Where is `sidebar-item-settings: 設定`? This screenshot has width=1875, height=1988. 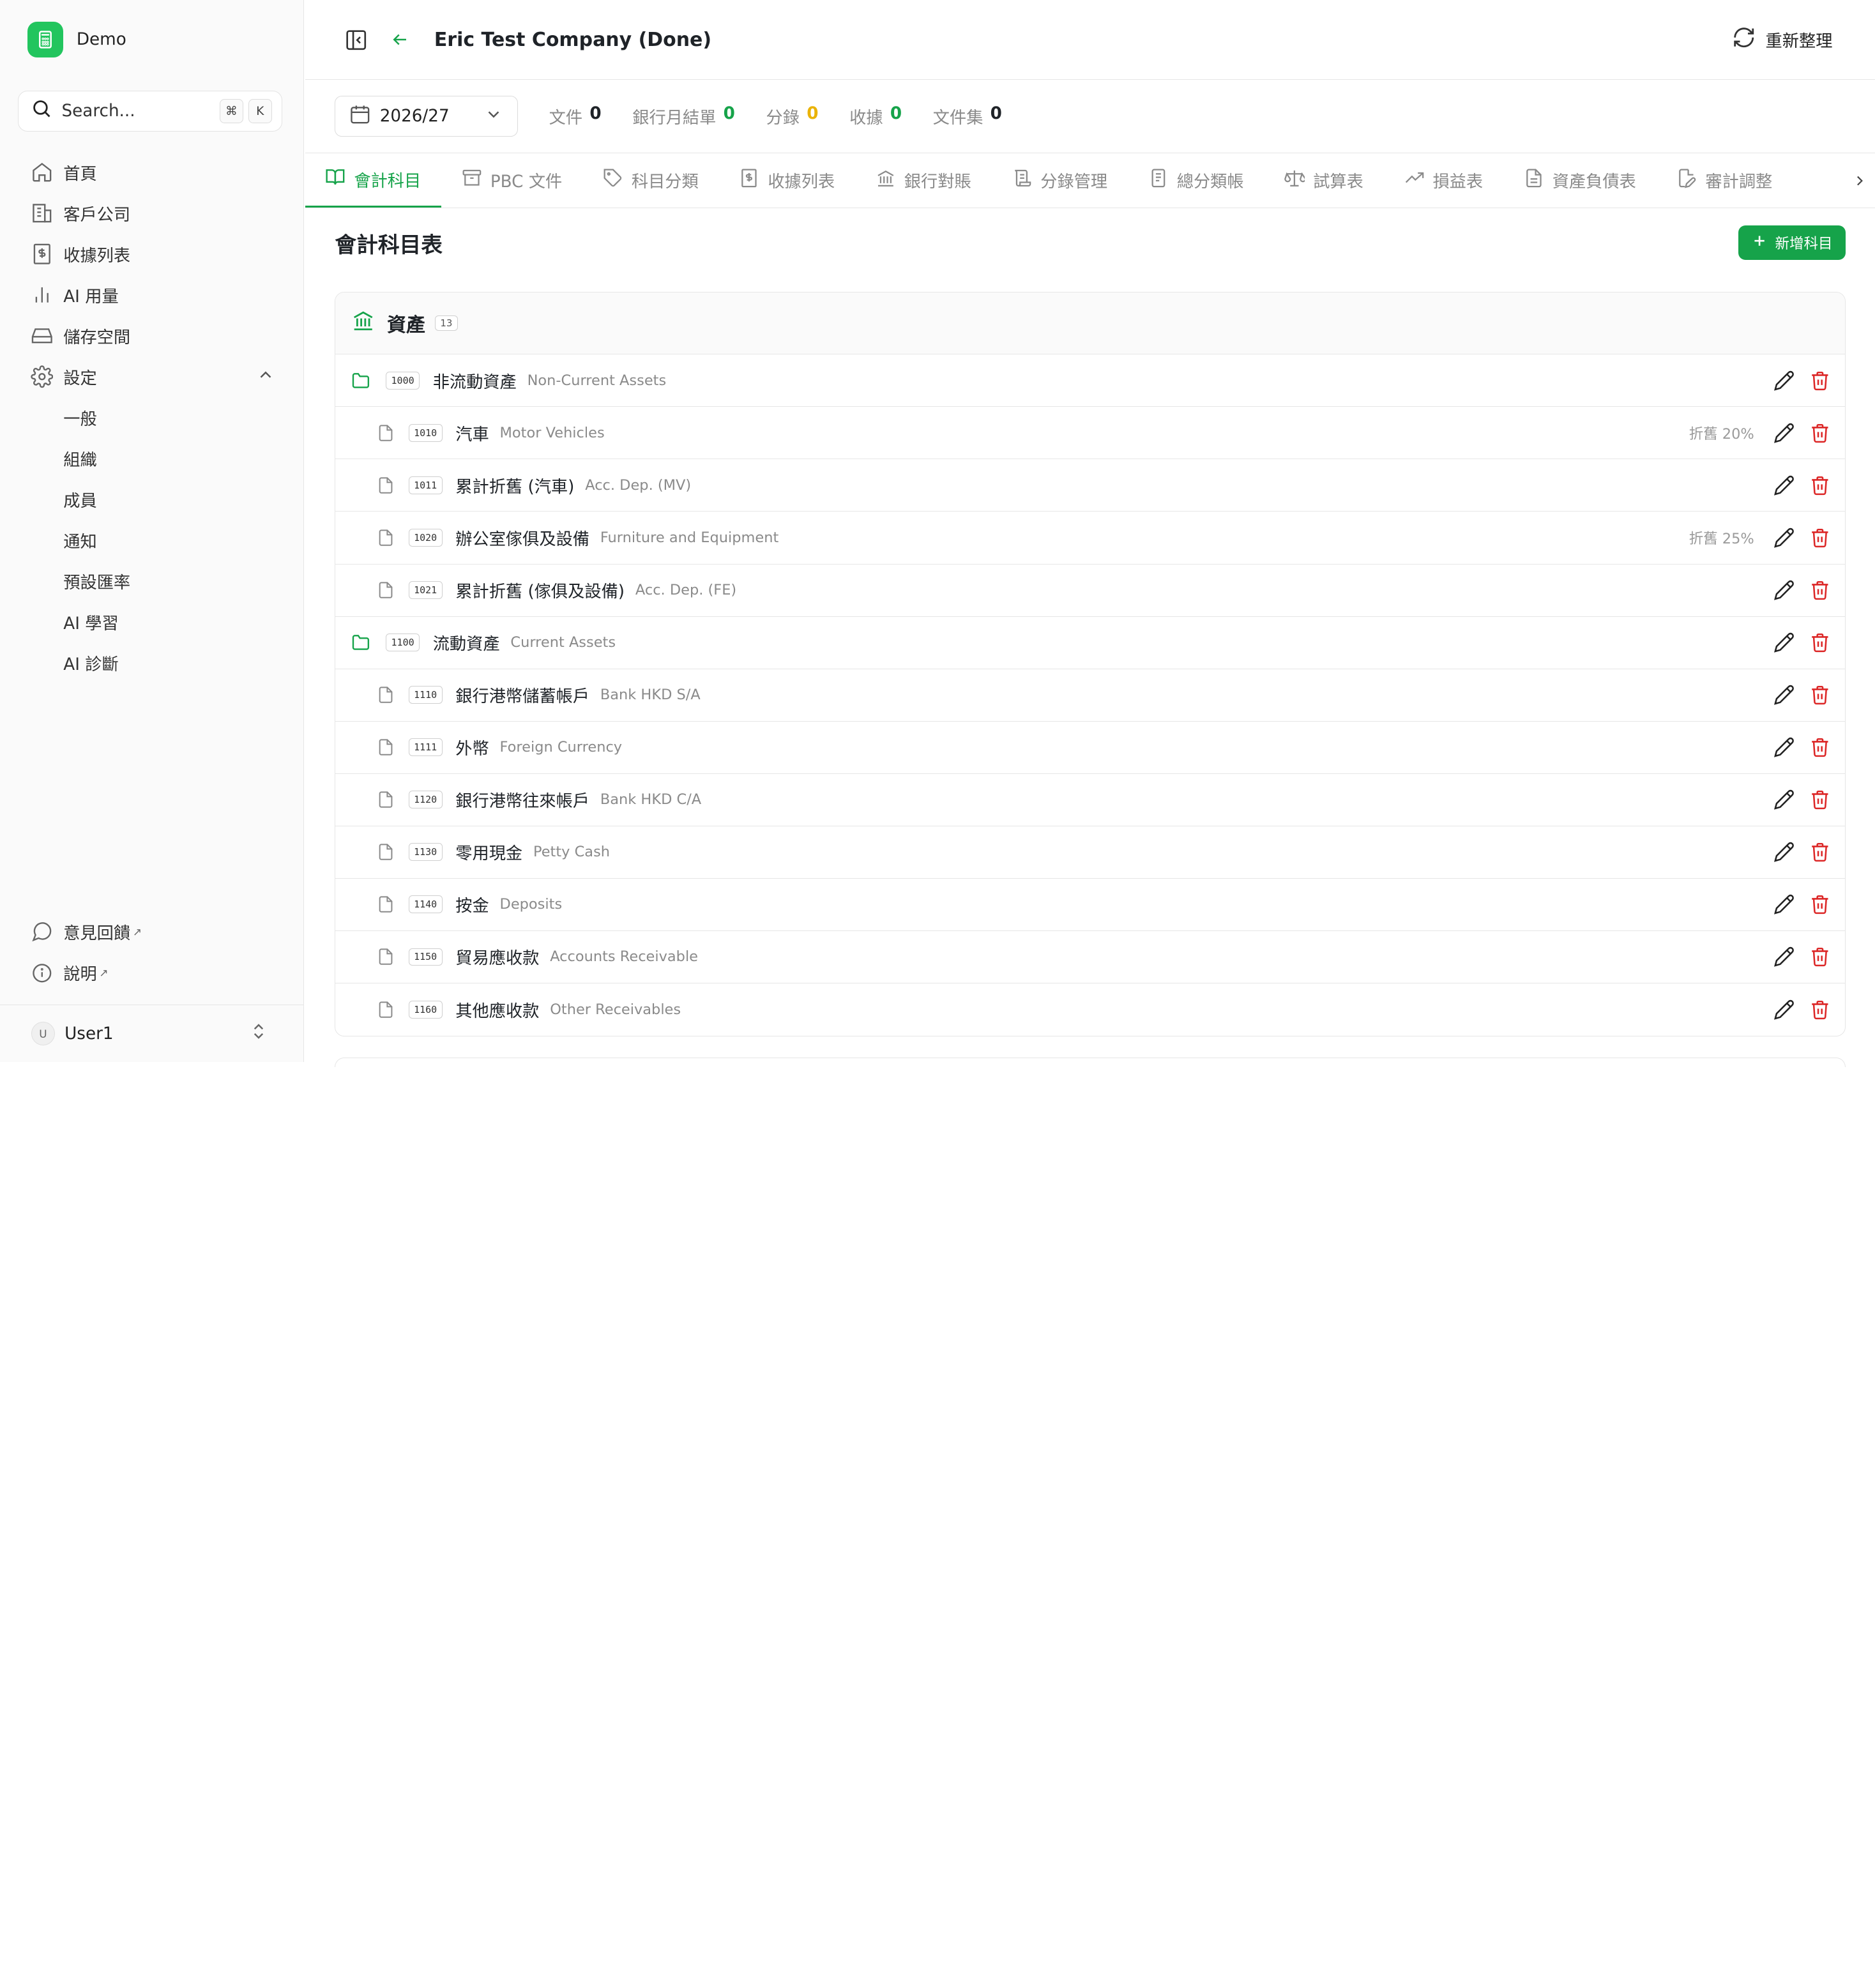 sidebar-item-settings: 設定 is located at coordinates (152, 376).